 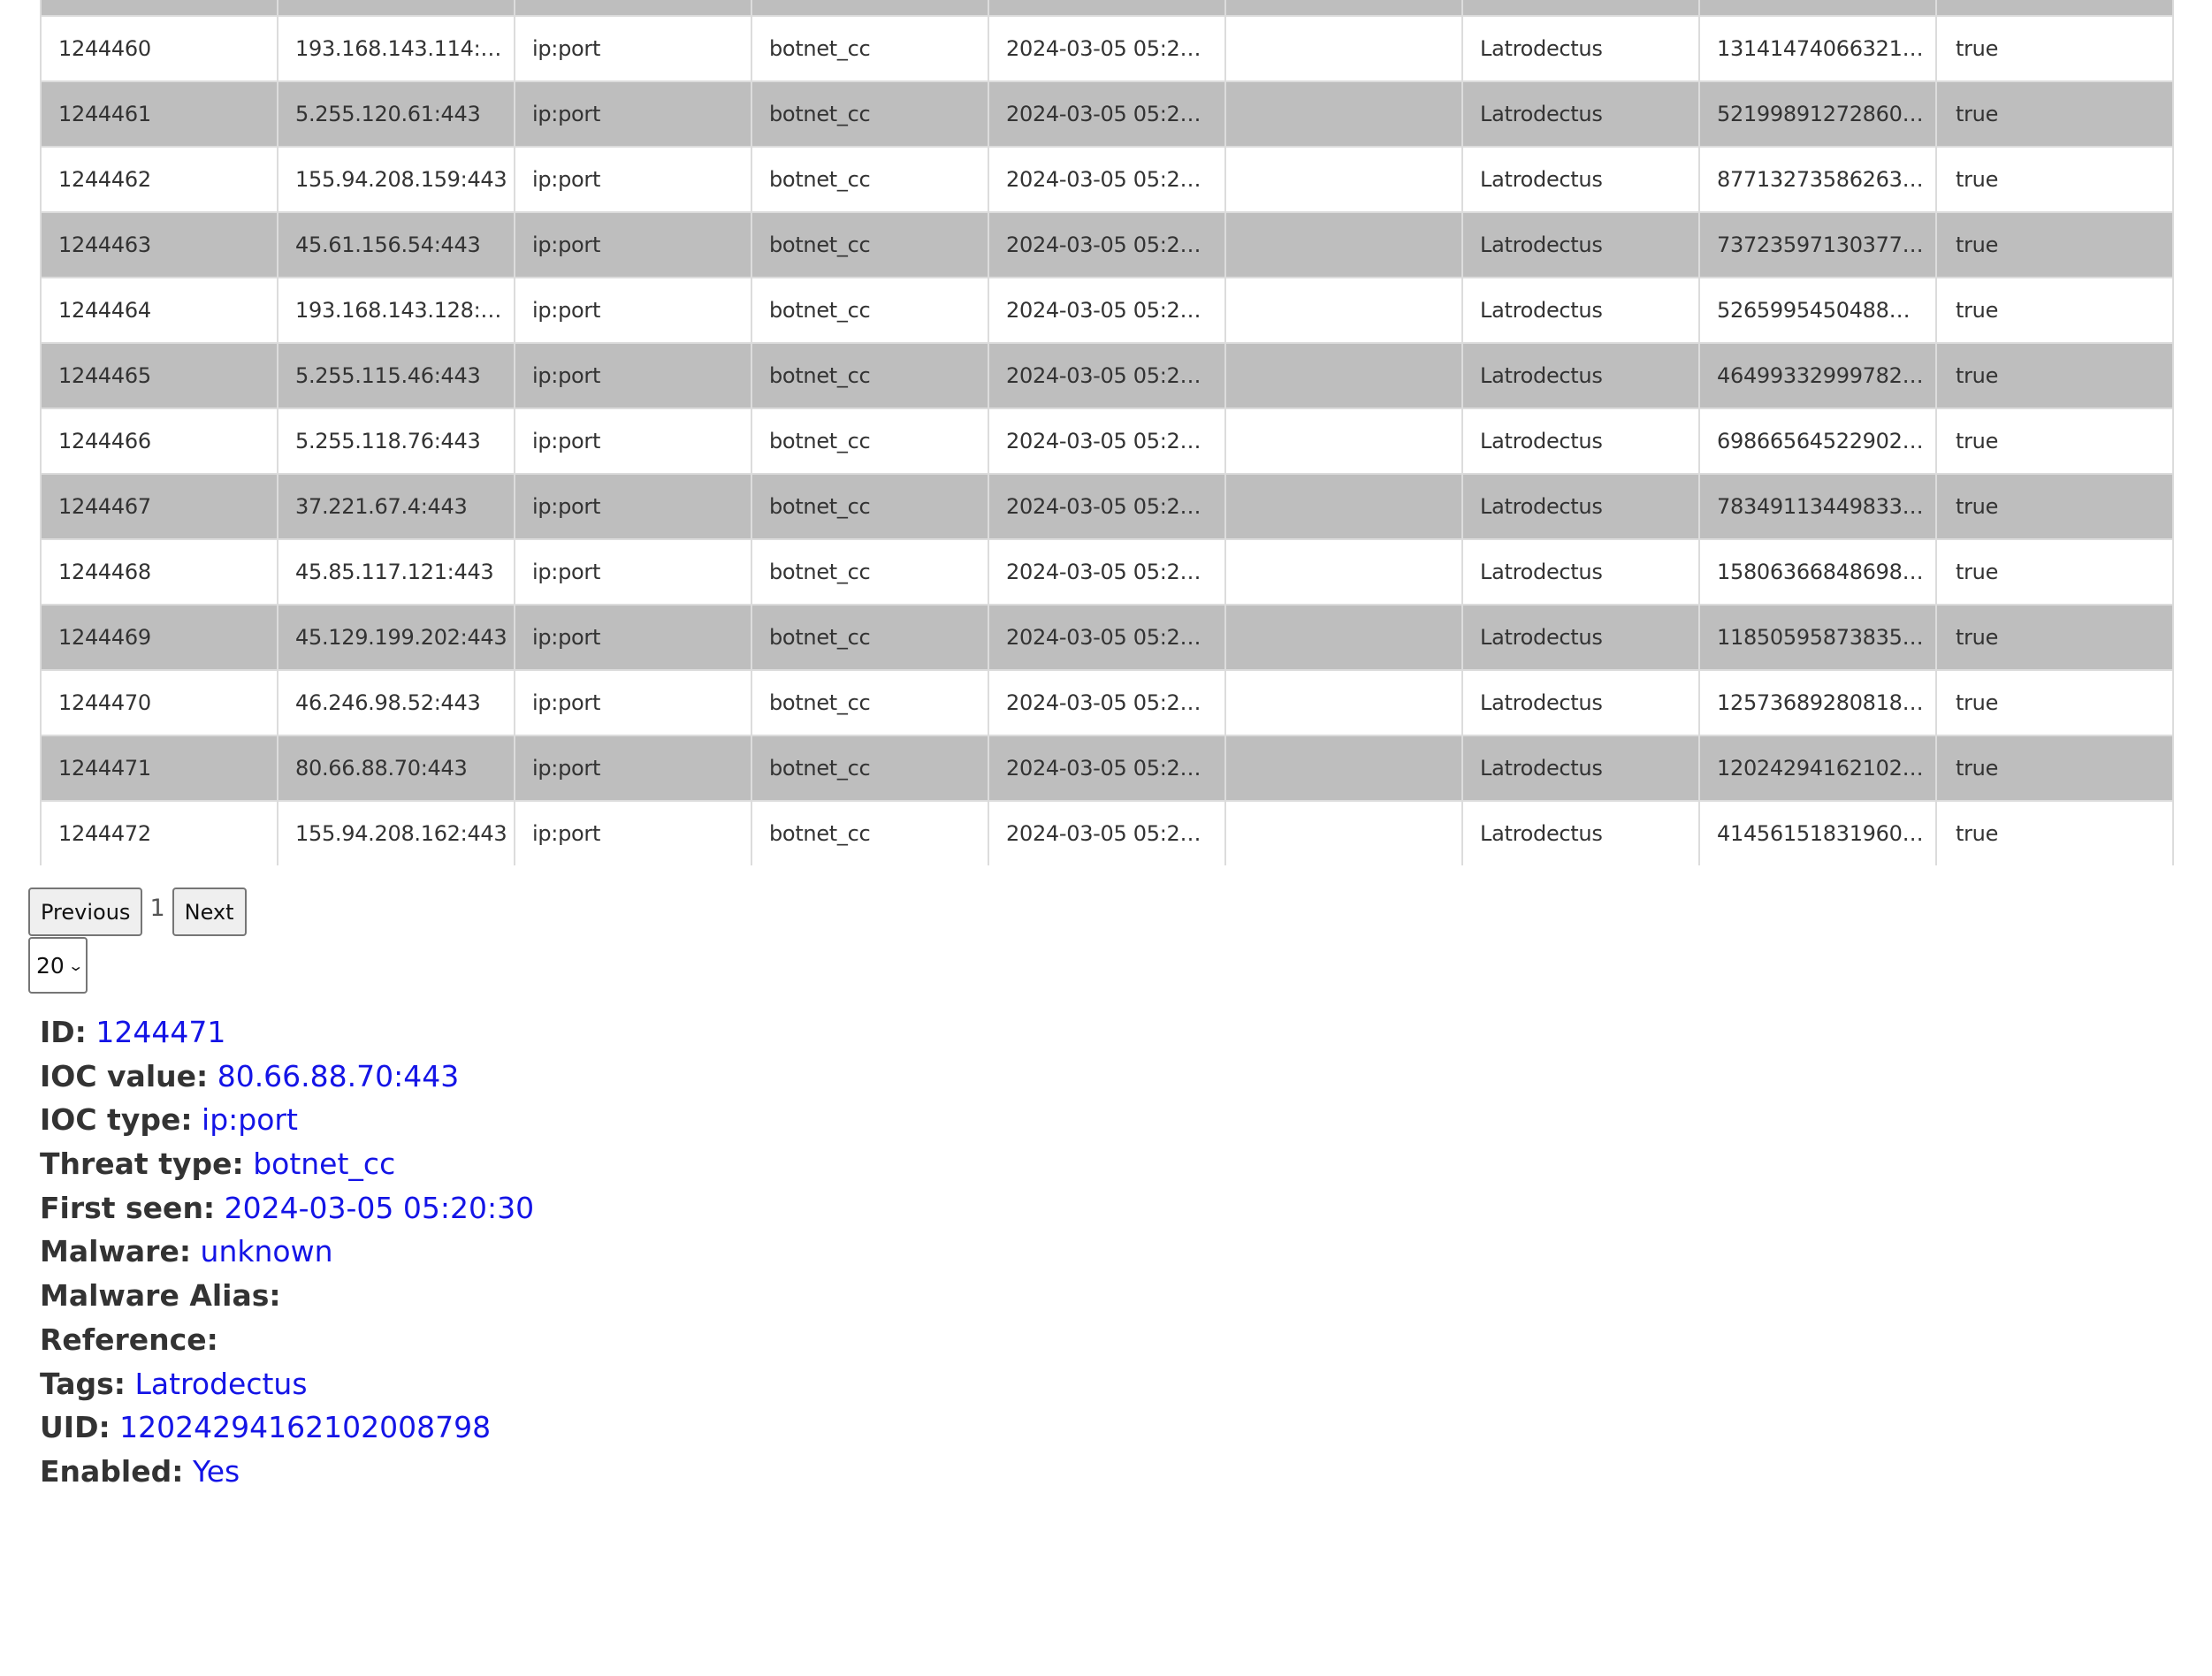 I want to click on detail-row: Enabled: Yes, so click(x=287, y=1472).